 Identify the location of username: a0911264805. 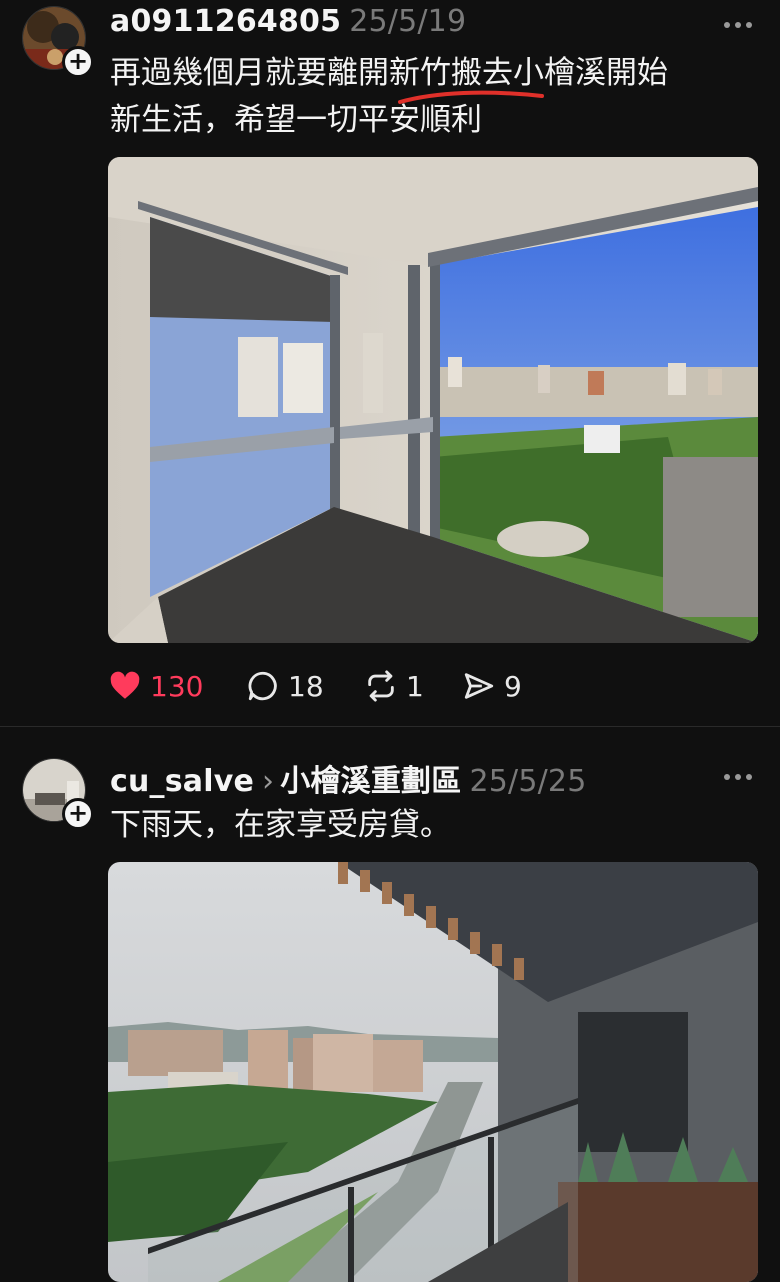
(225, 21).